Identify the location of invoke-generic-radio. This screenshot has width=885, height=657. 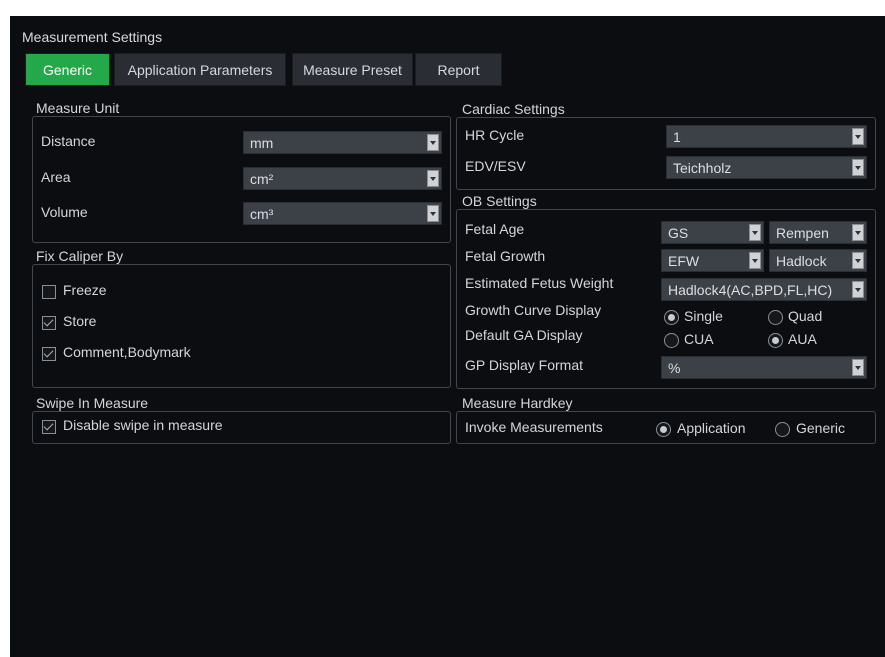
(782, 429).